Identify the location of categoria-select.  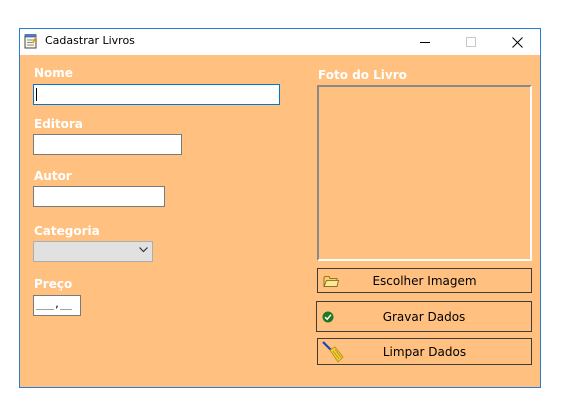
(93, 251).